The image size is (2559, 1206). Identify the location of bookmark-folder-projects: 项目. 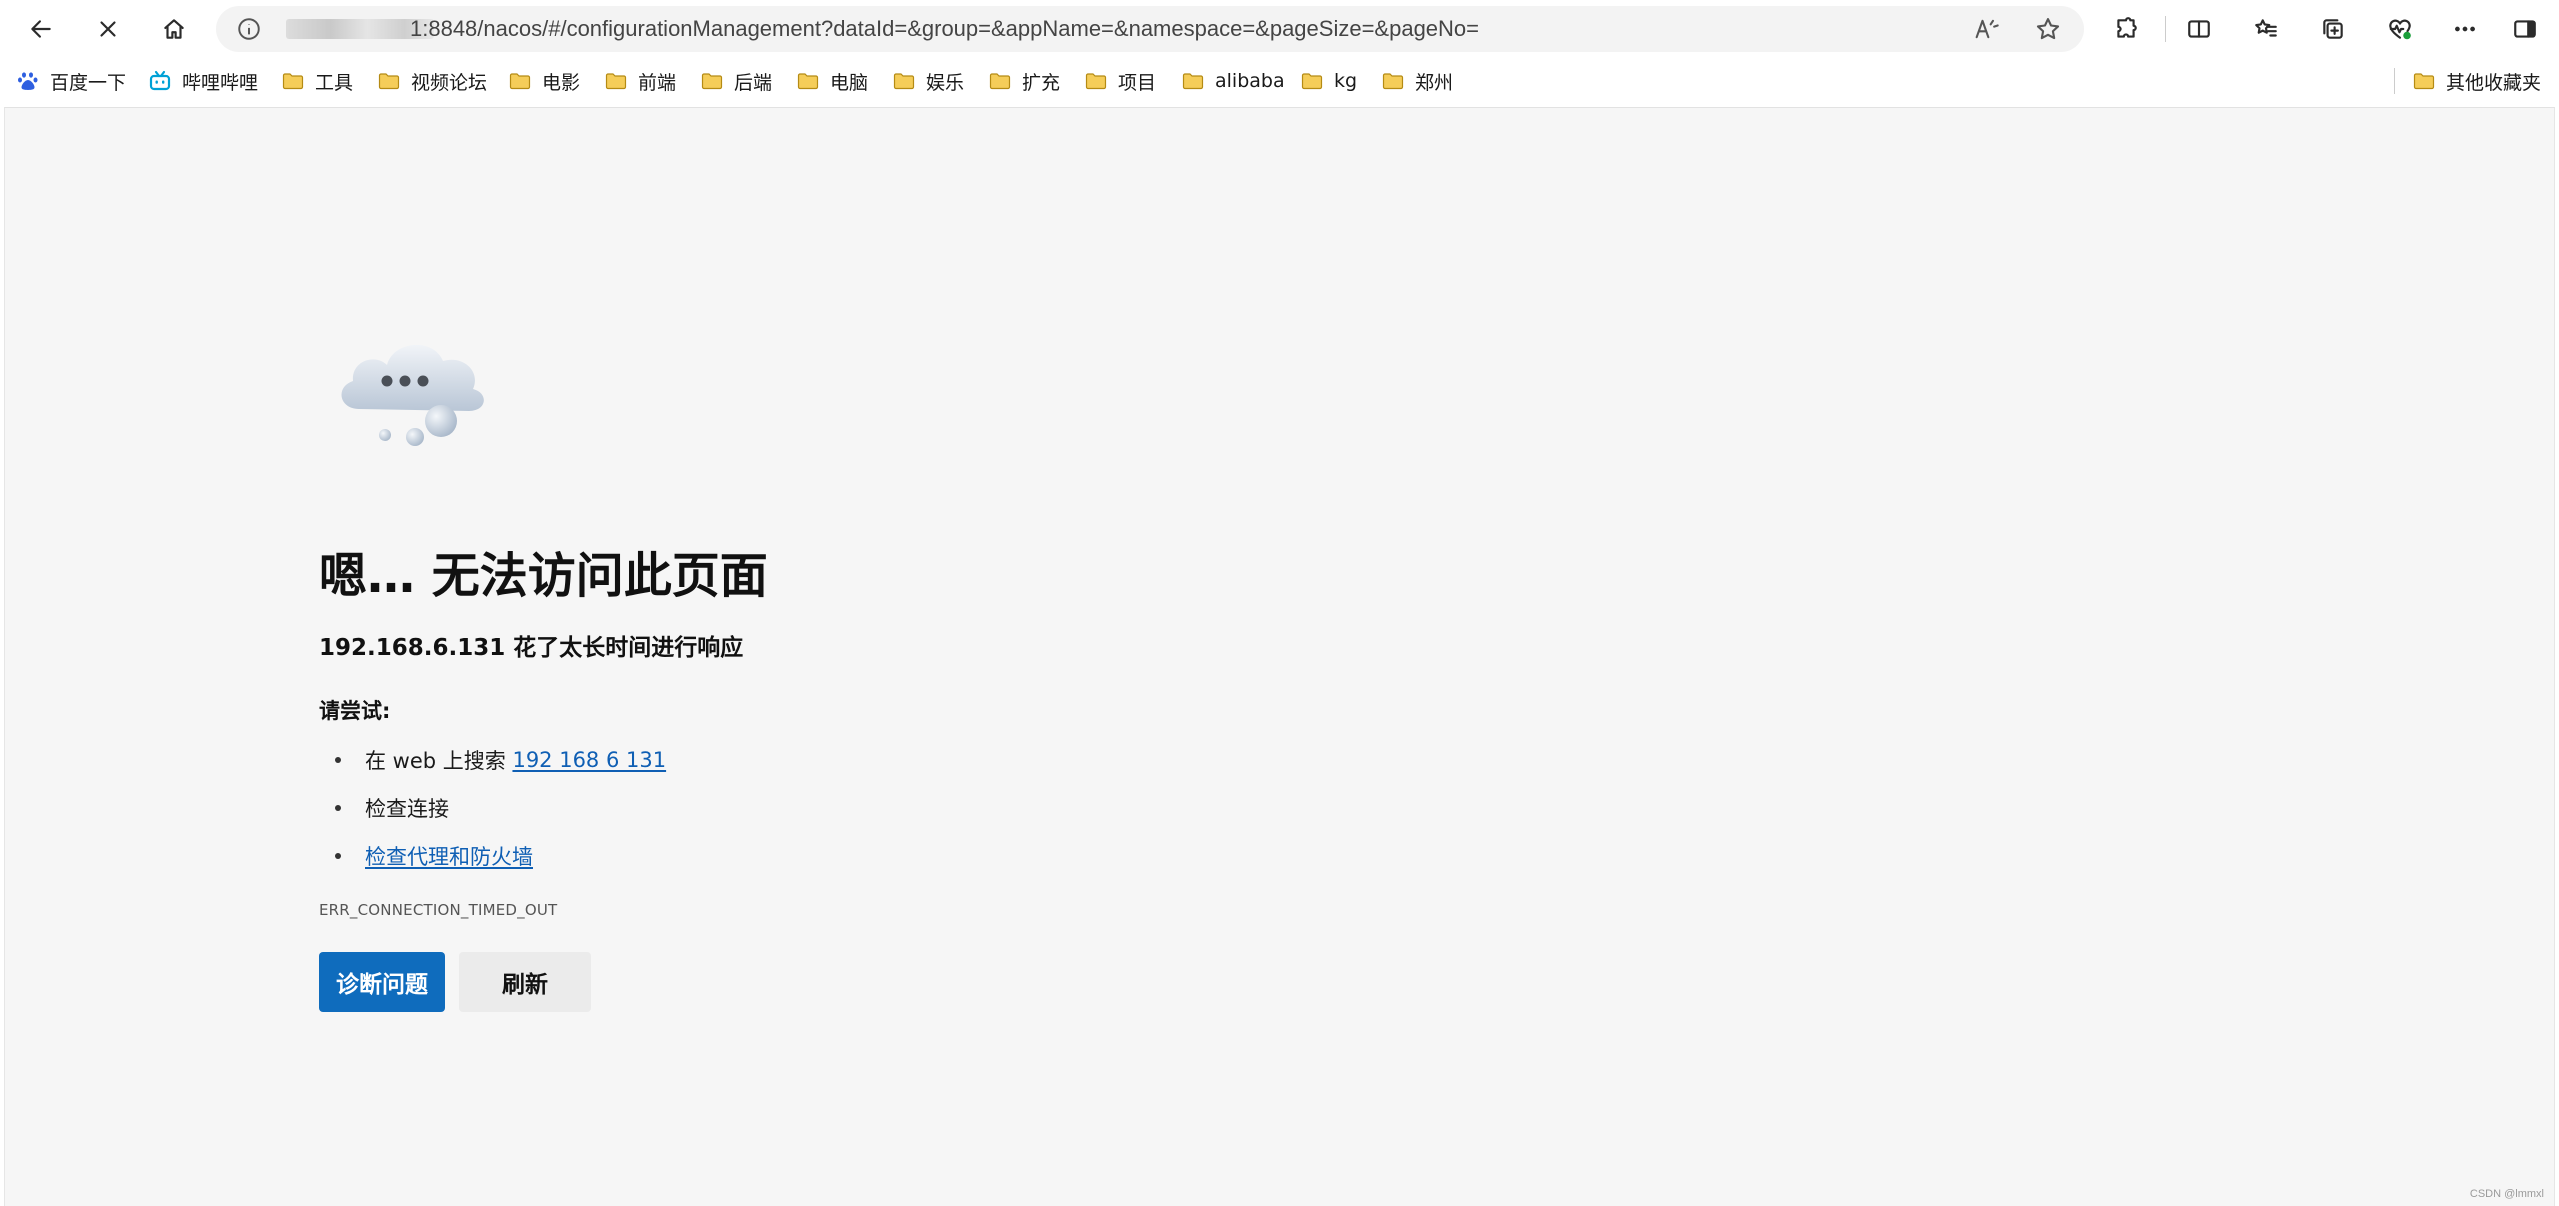
(1120, 81).